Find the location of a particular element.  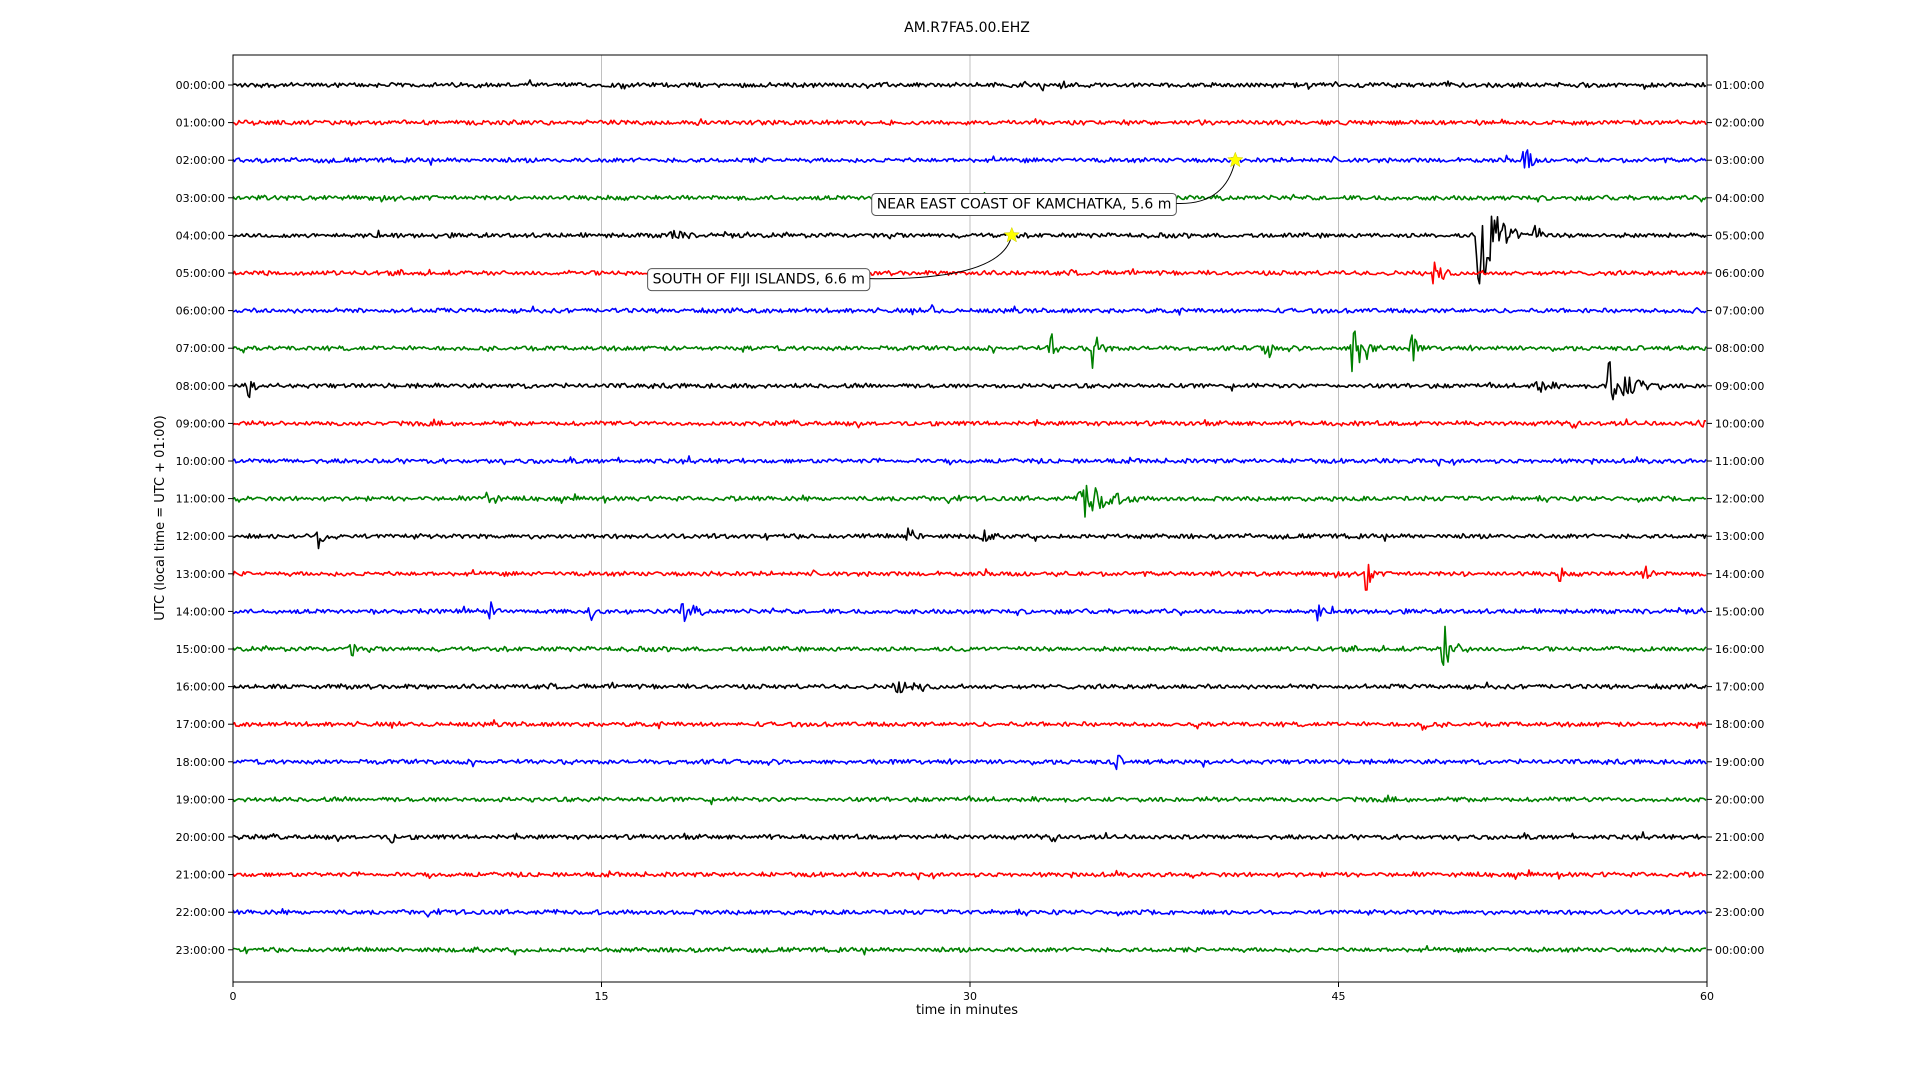

row-label-right: 14:00:00 is located at coordinates (1739, 574).